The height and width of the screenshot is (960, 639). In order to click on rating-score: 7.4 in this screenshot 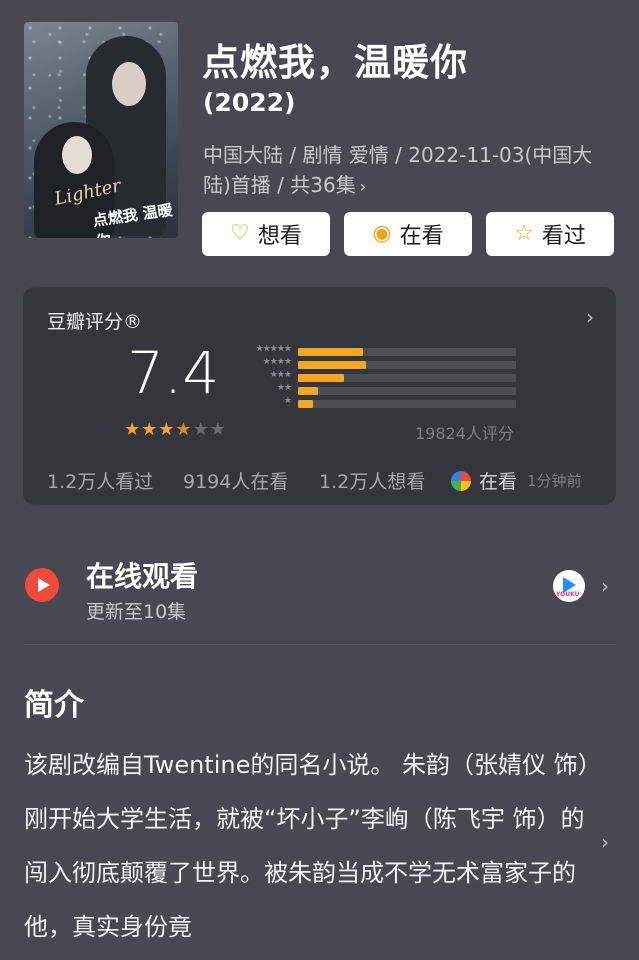, I will do `click(173, 373)`.